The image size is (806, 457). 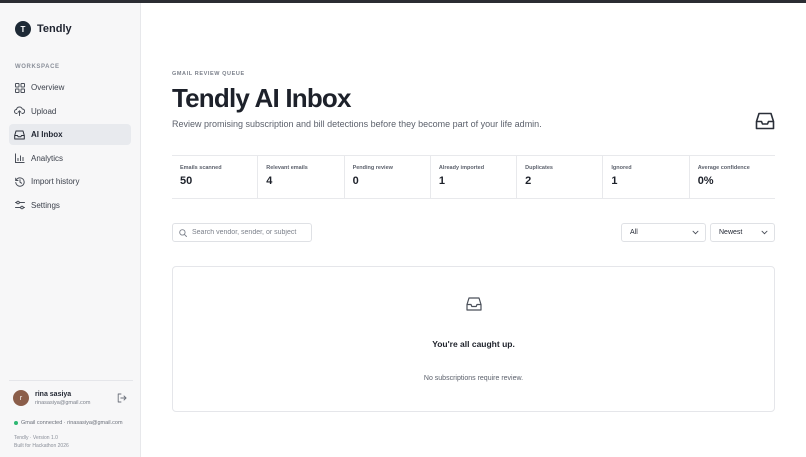 I want to click on sidebar-item-import-history: Import history, so click(x=70, y=181).